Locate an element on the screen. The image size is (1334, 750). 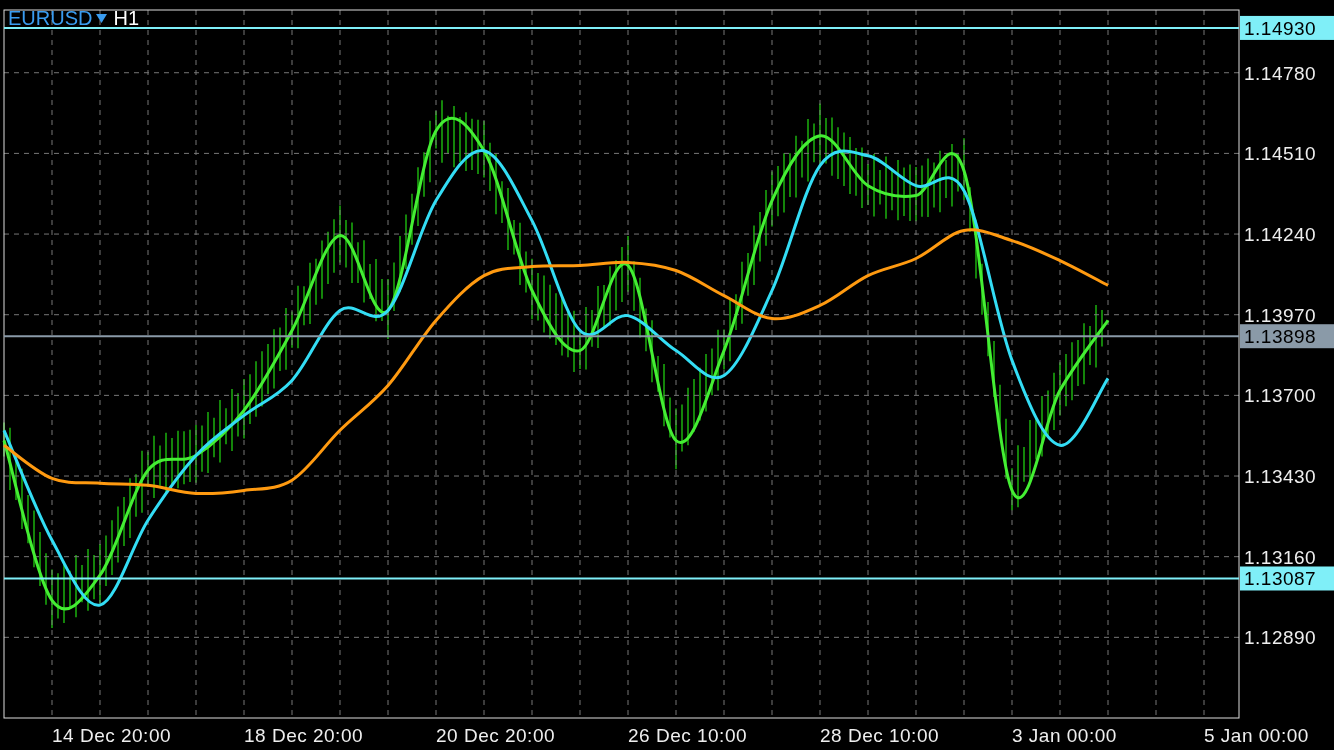
price-tag: 1.13087 is located at coordinates (1287, 578).